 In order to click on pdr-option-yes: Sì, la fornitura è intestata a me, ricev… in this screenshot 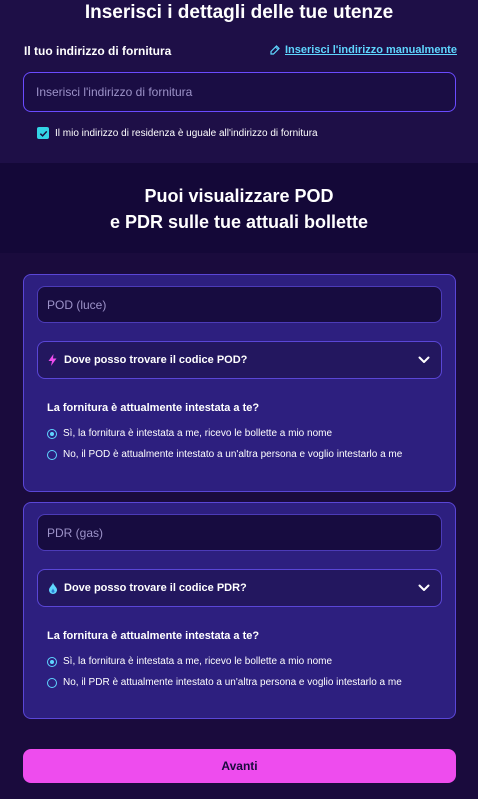, I will do `click(242, 662)`.